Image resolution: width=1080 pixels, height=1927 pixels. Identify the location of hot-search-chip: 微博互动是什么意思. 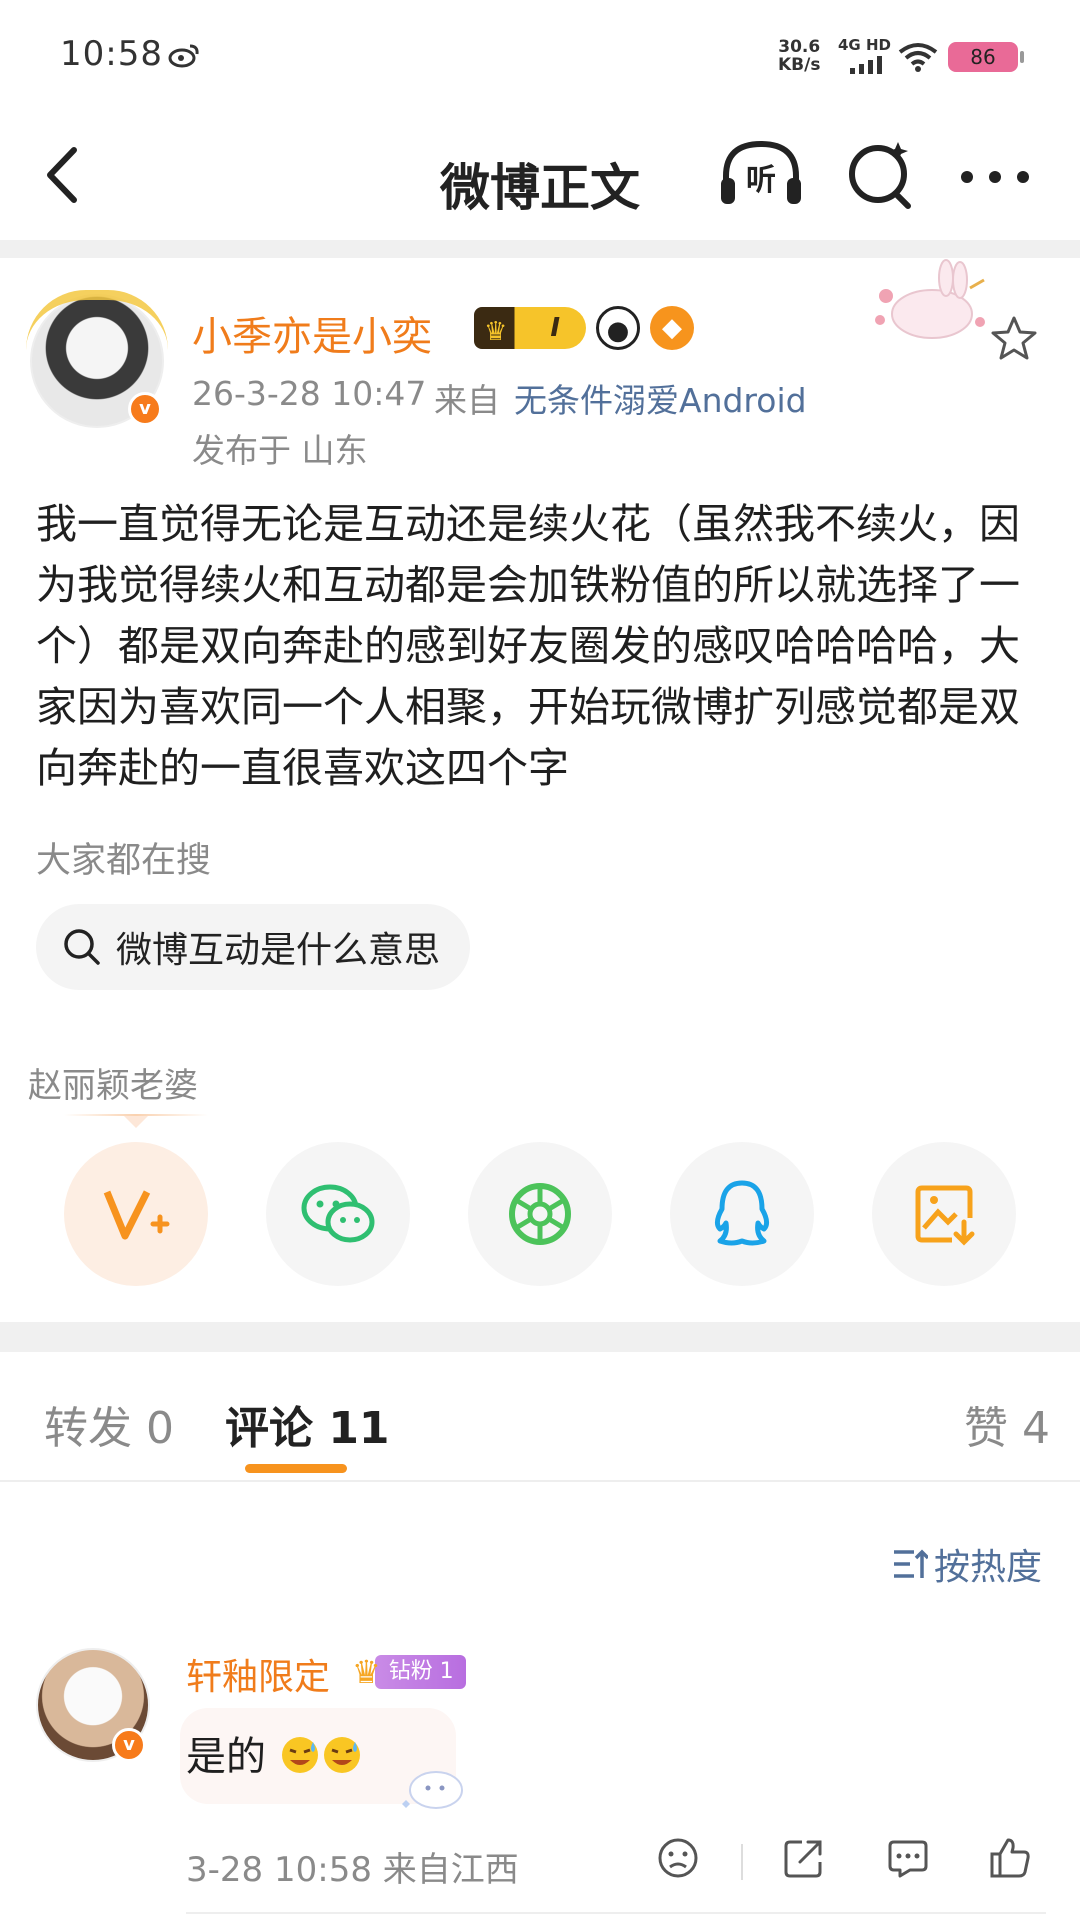
(253, 947).